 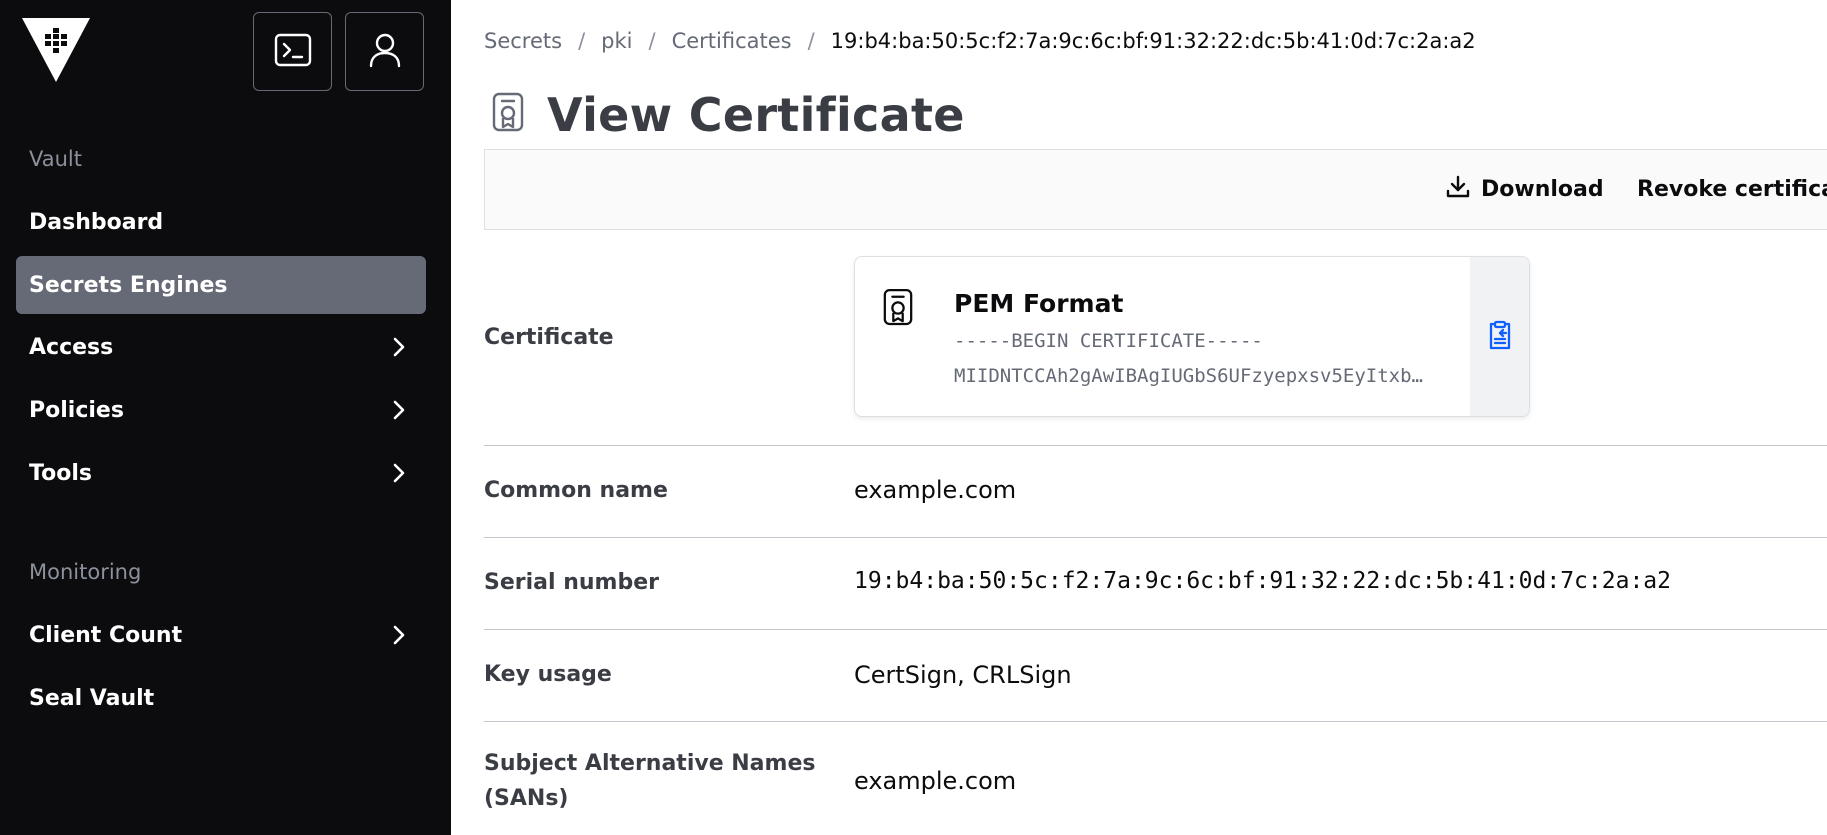 What do you see at coordinates (650, 763) in the screenshot?
I see `detail-label-line: Subject Alternative Names` at bounding box center [650, 763].